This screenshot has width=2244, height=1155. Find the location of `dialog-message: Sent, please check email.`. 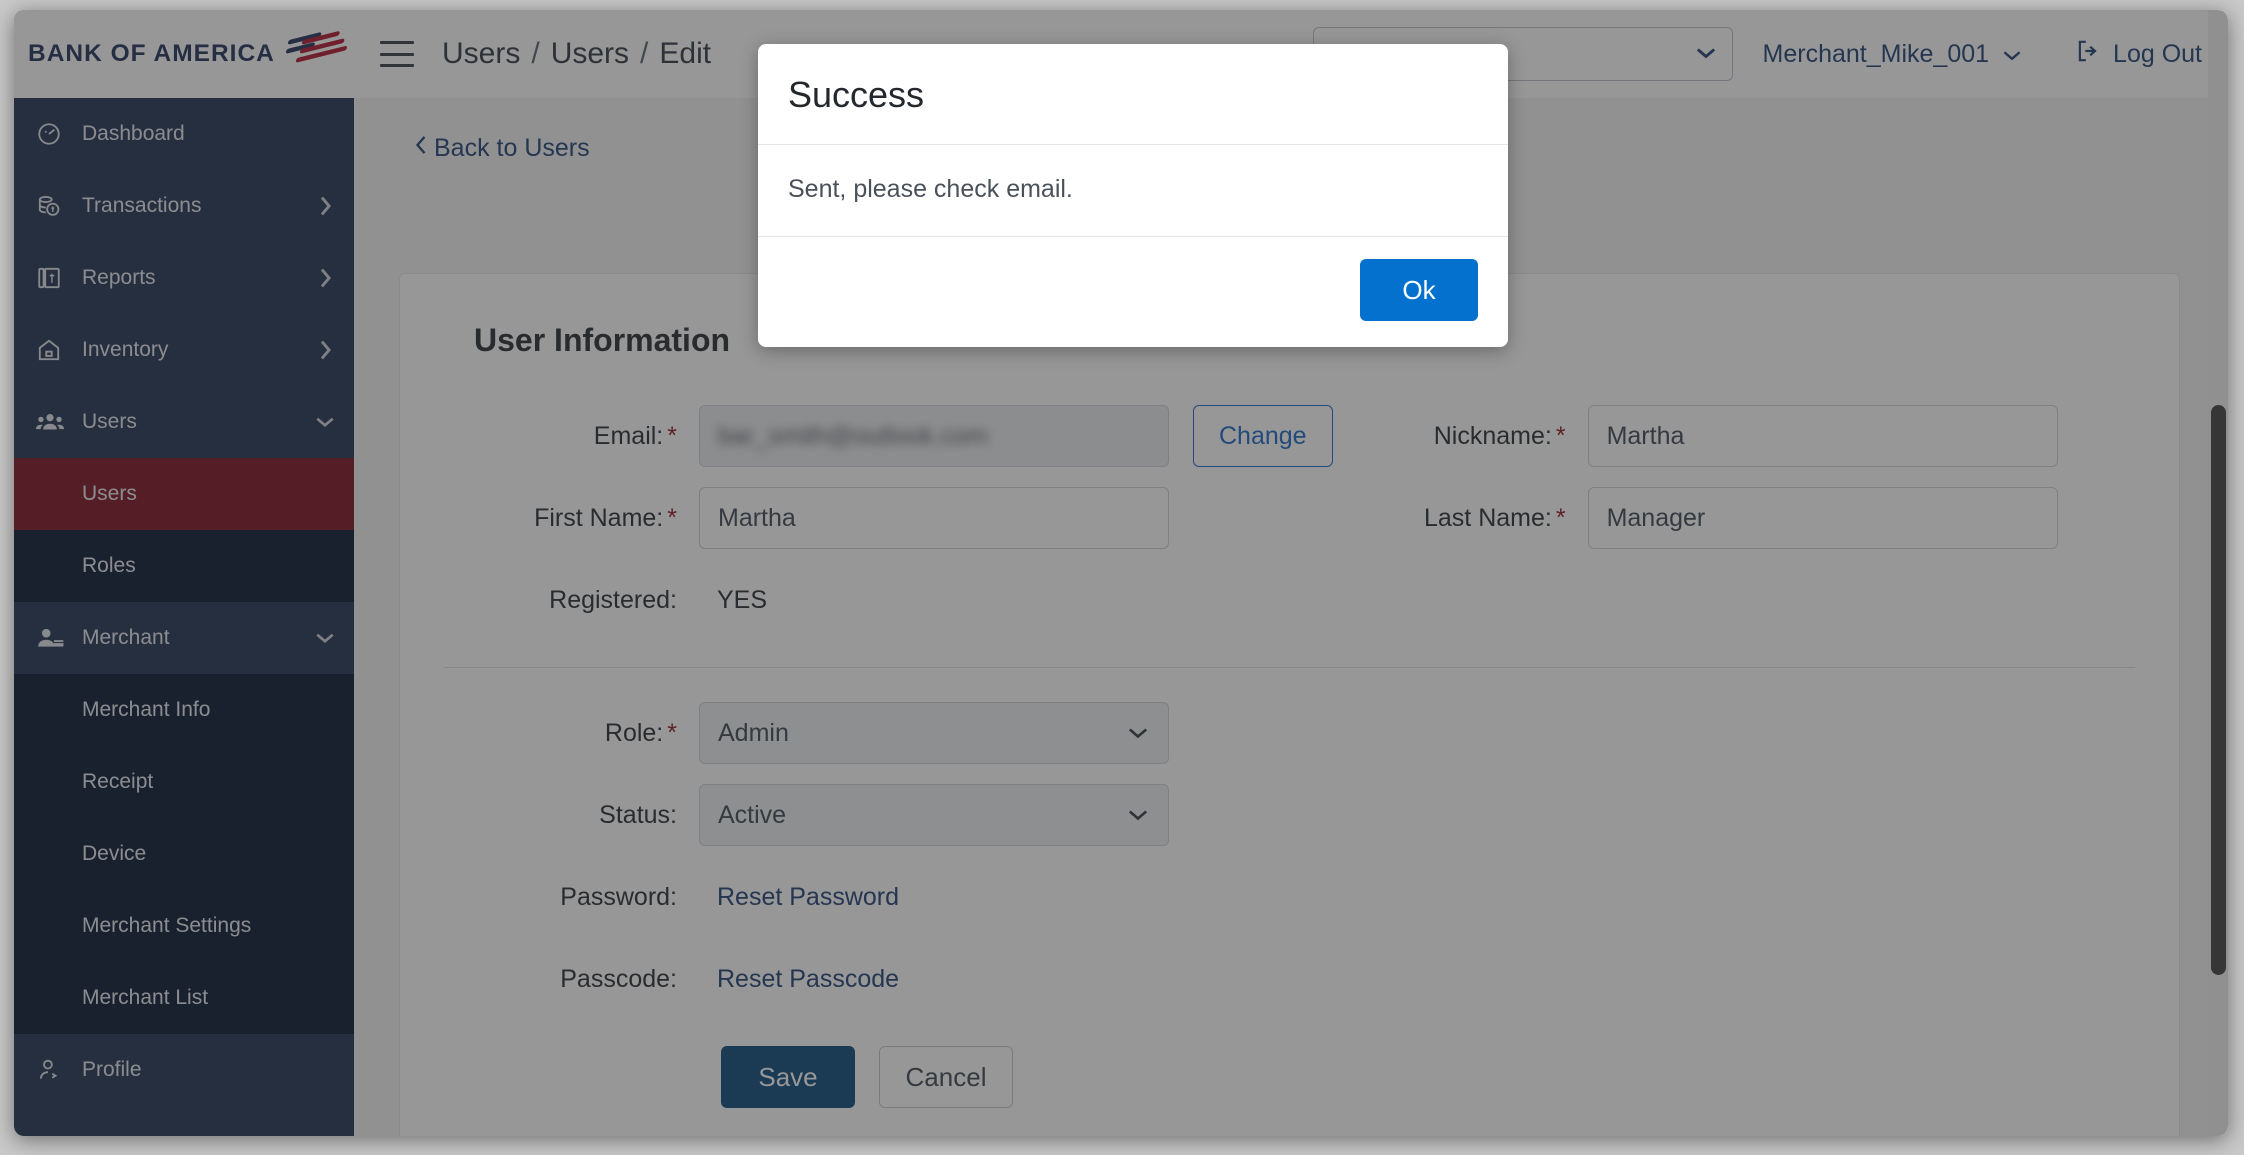

dialog-message: Sent, please check email. is located at coordinates (1133, 191).